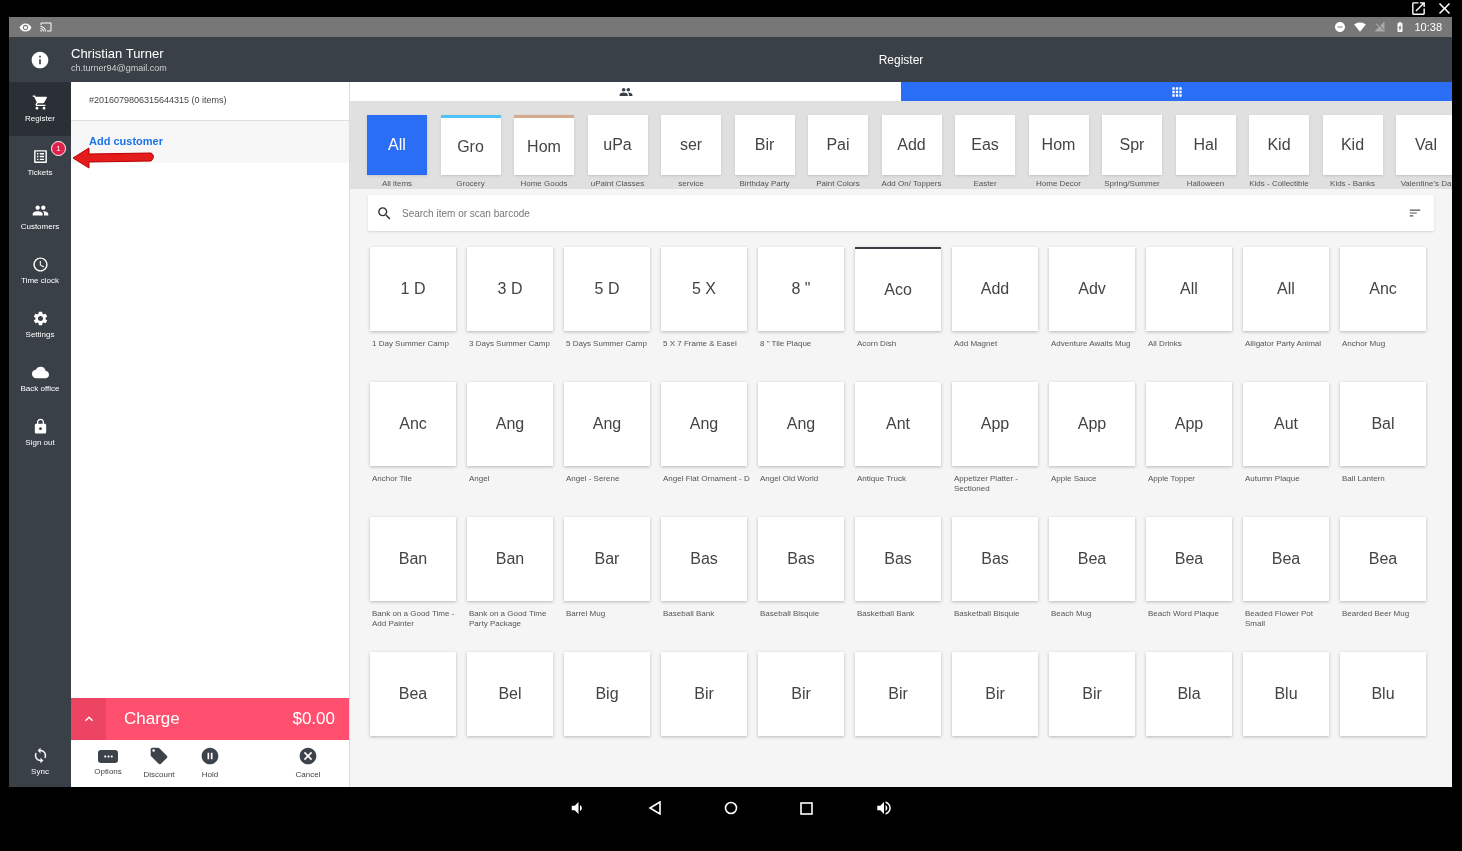 The width and height of the screenshot is (1462, 851). Describe the element at coordinates (1418, 8) in the screenshot. I see `pop-out-icon` at that location.